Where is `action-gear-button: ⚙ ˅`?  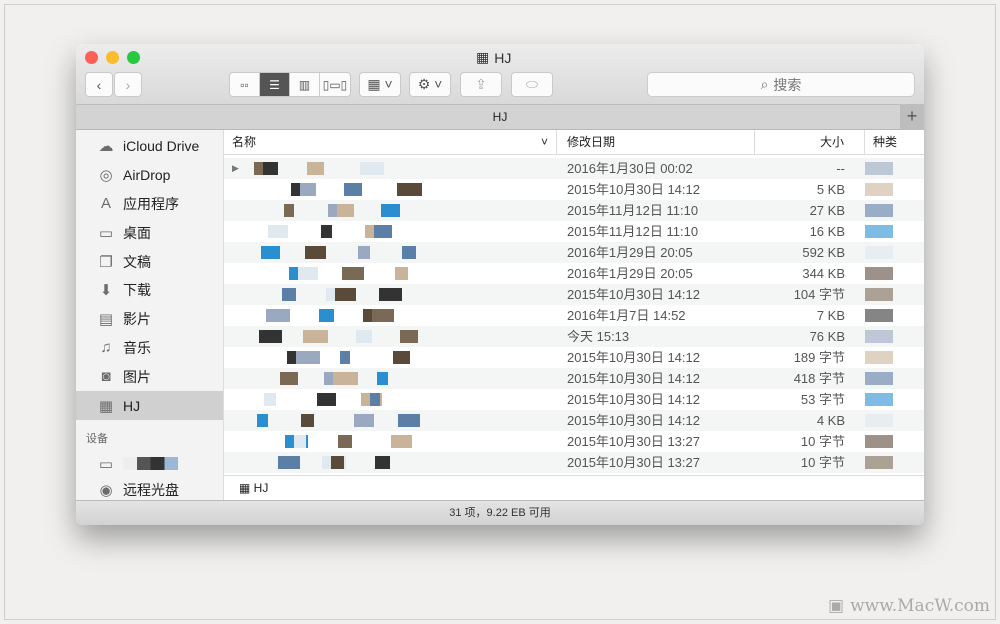 action-gear-button: ⚙ ˅ is located at coordinates (430, 84).